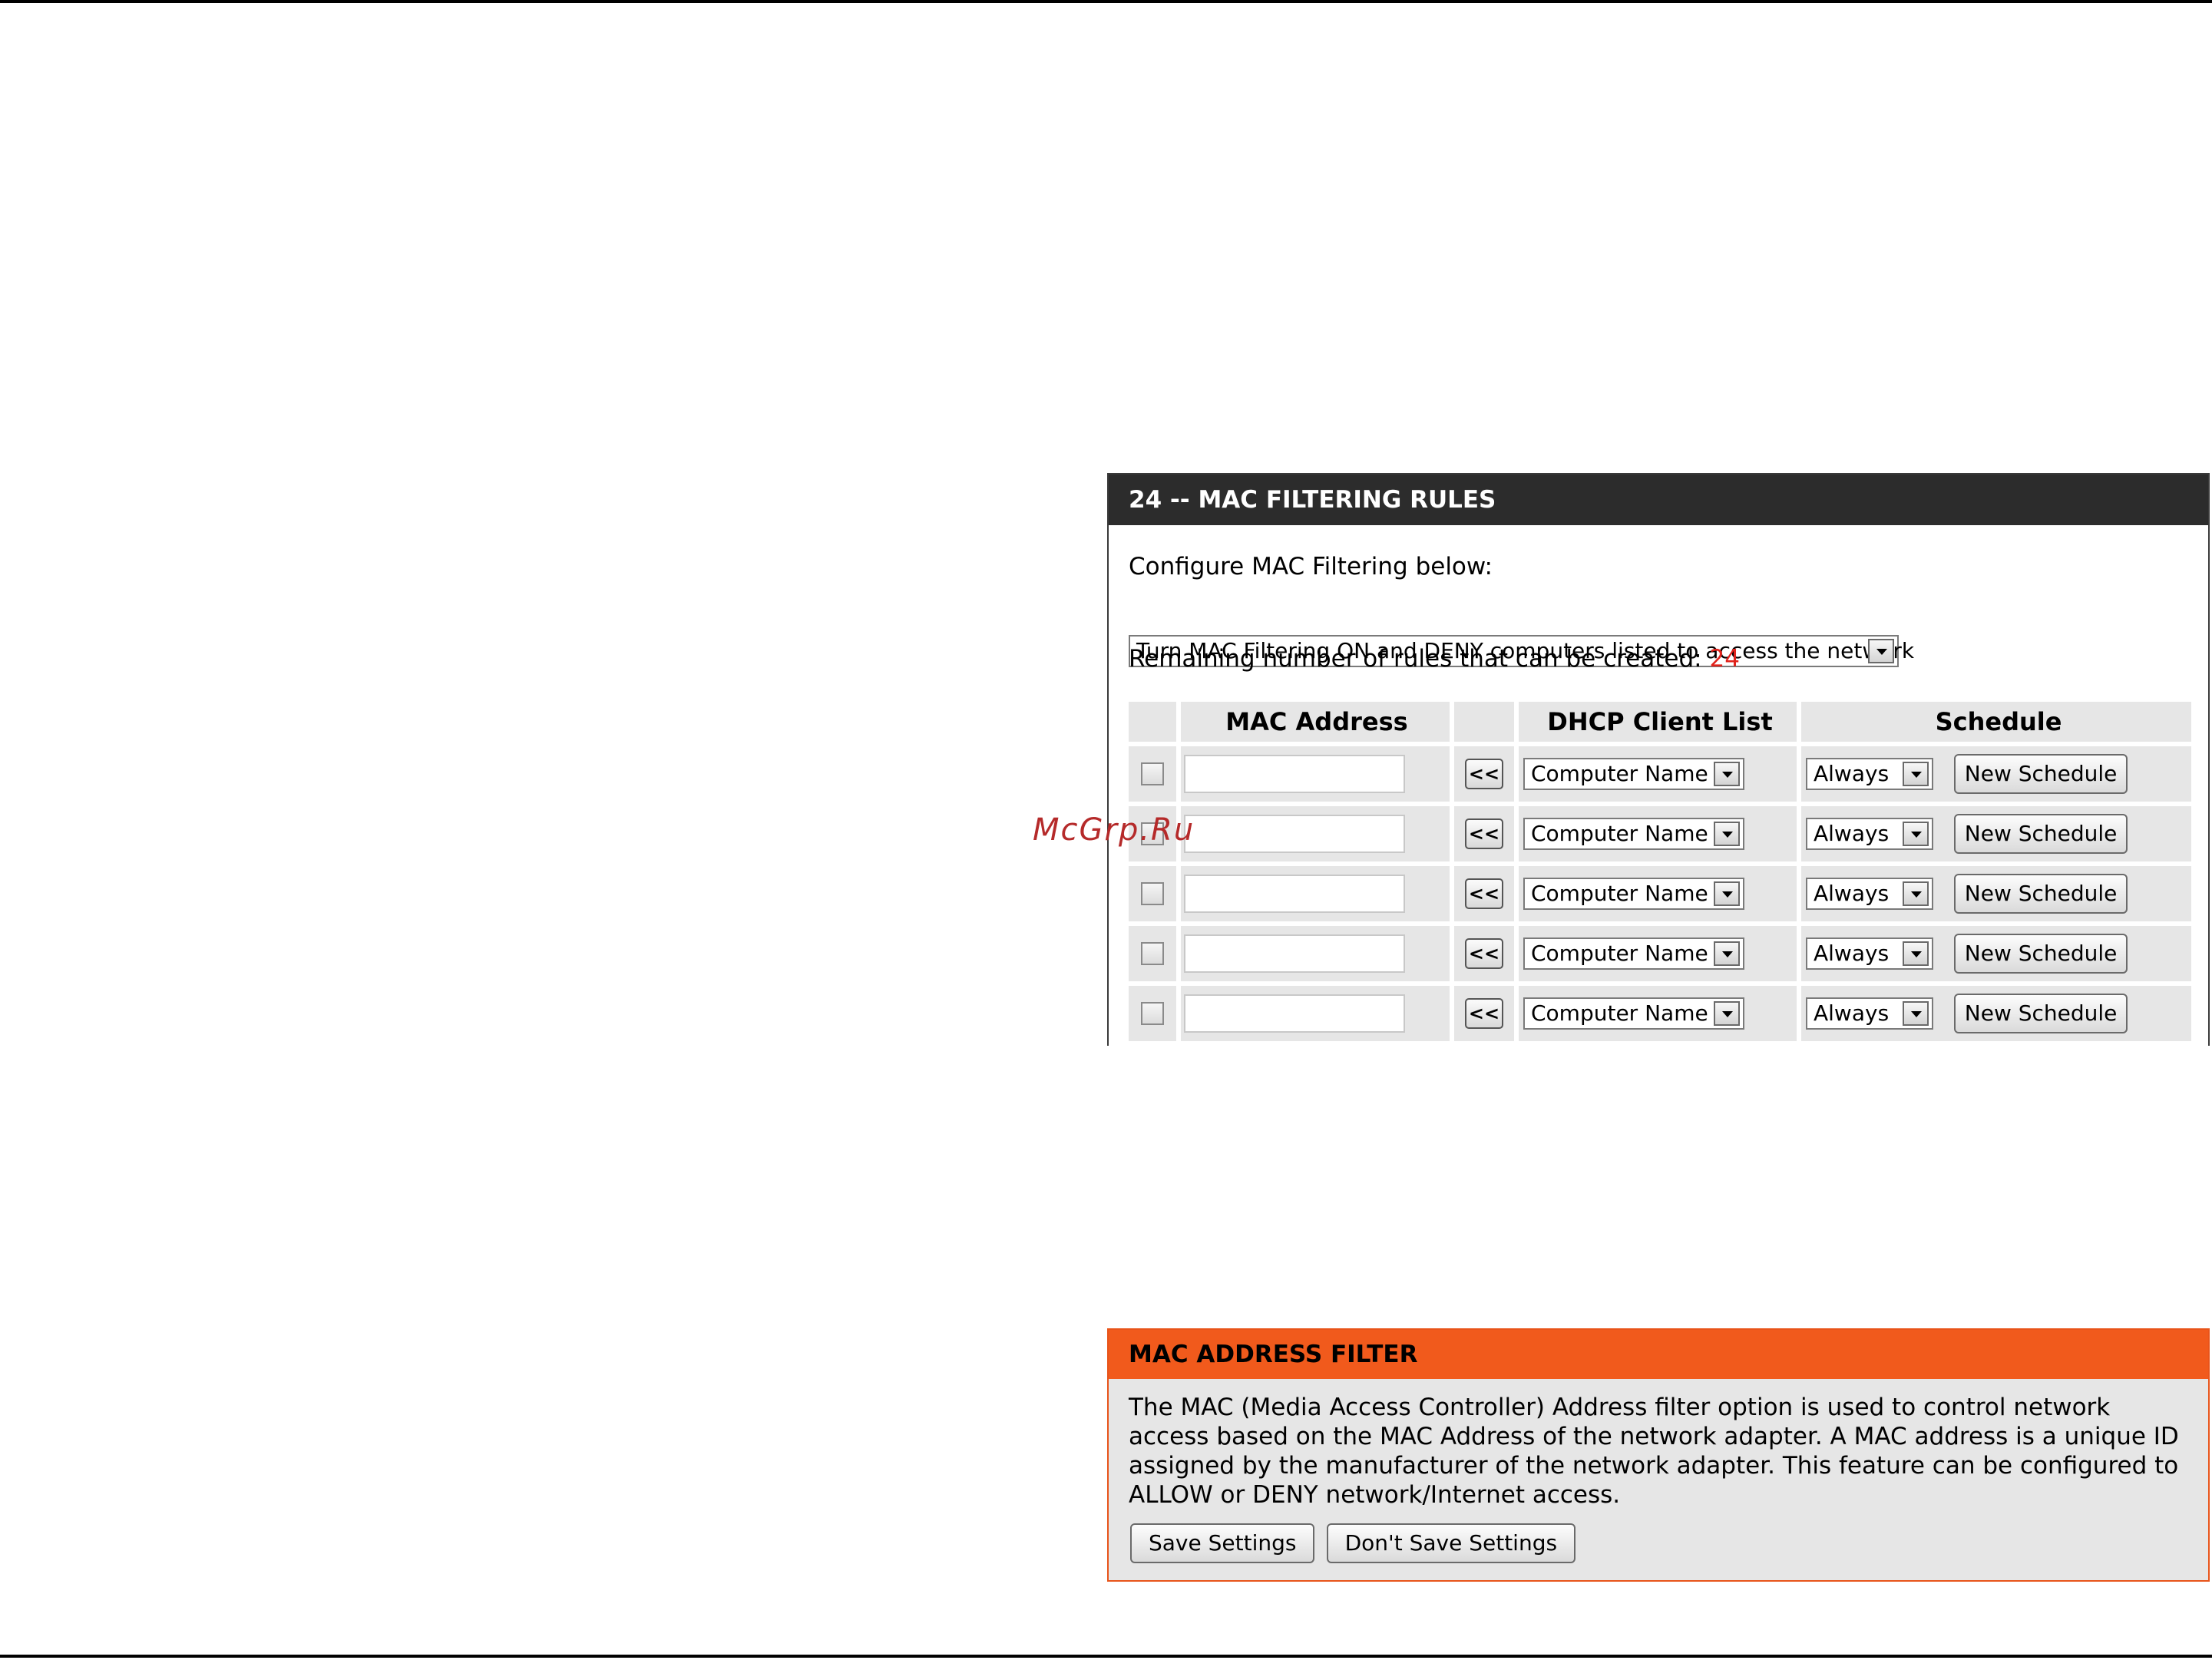  I want to click on configure-label: Configure MAC Filtering below:, so click(1311, 566).